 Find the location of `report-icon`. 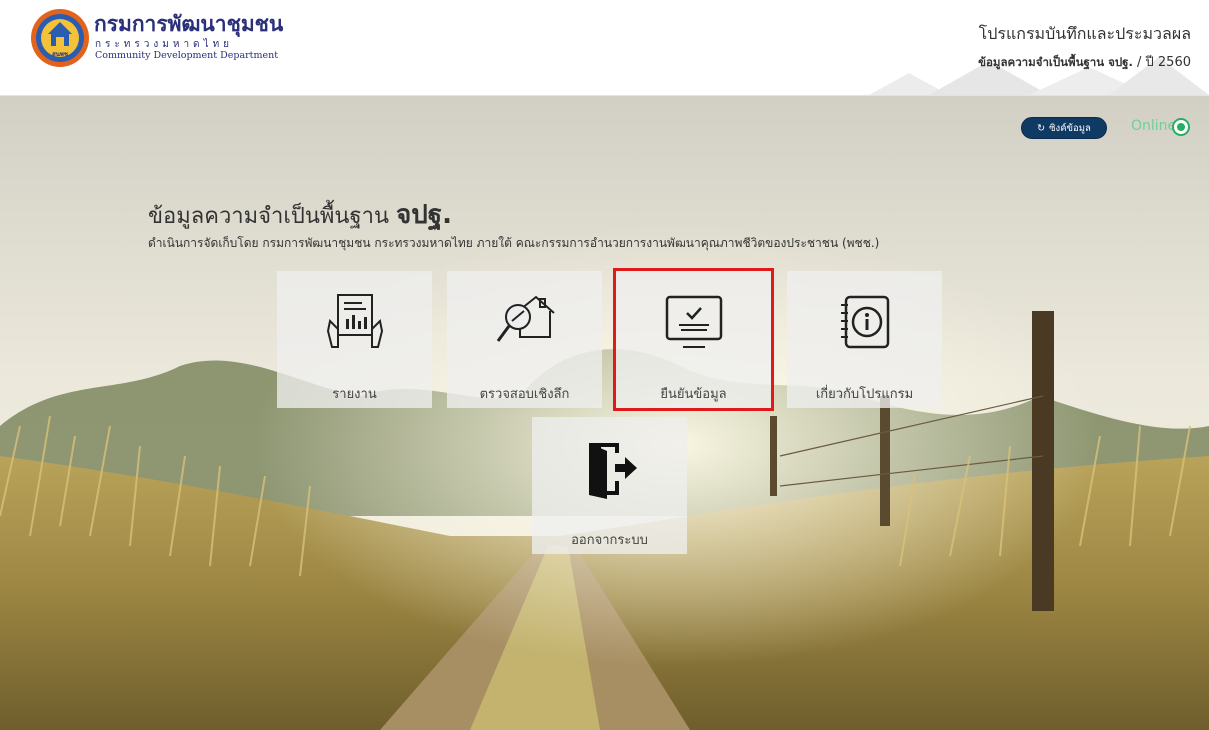

report-icon is located at coordinates (355, 321).